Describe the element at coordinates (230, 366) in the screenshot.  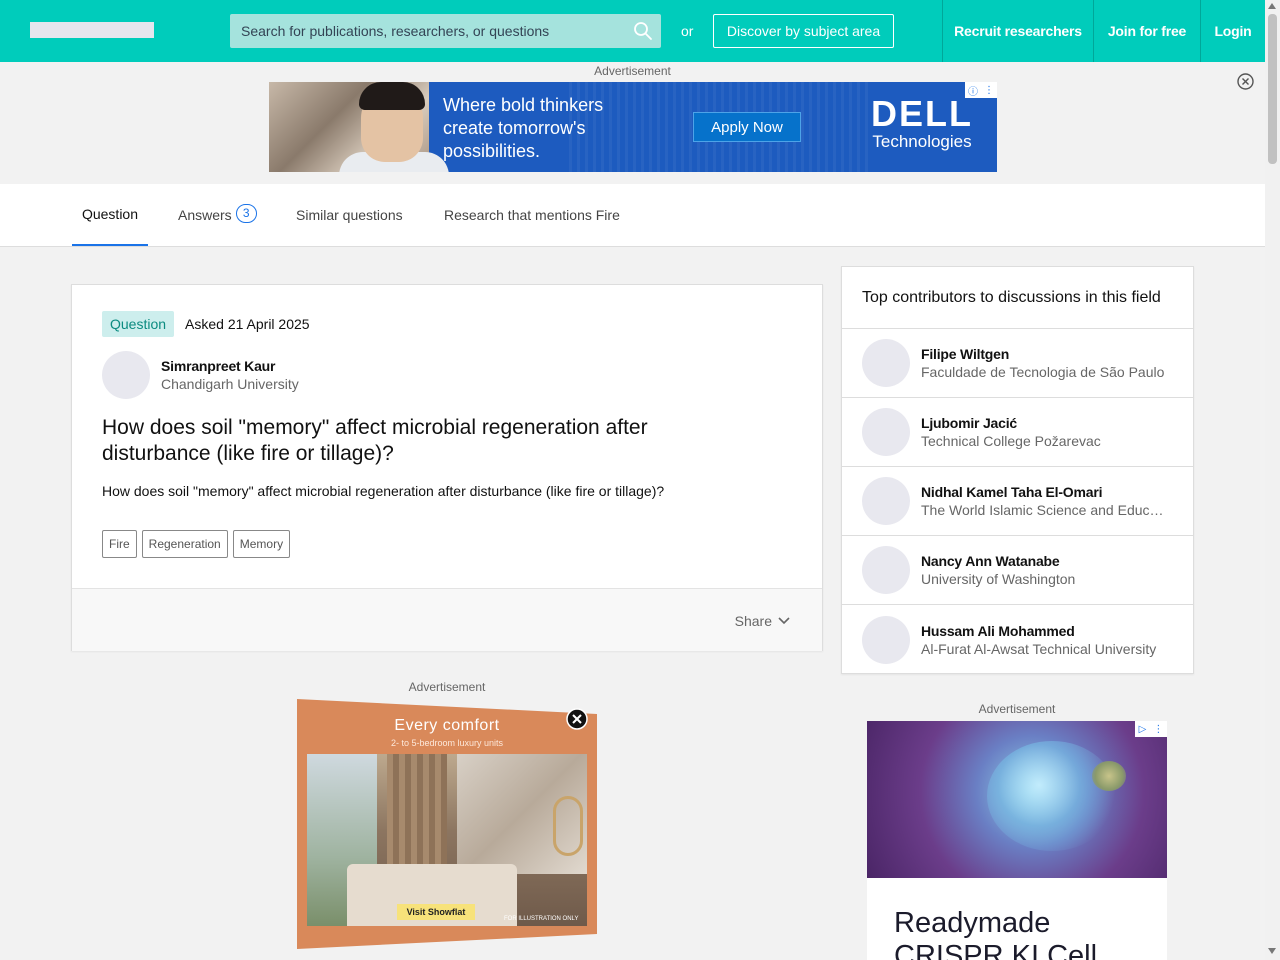
I see `author-name: Simranpreet Kaur` at that location.